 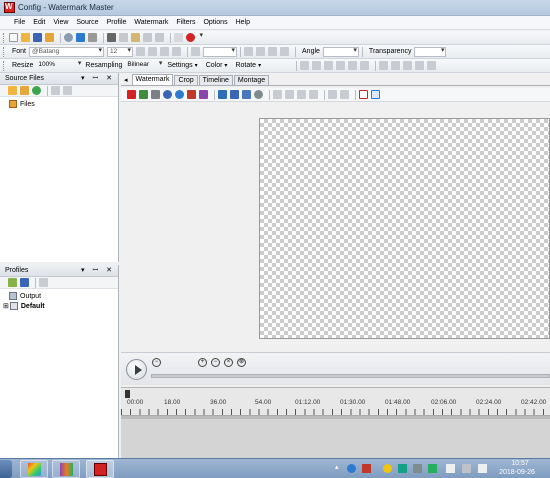 What do you see at coordinates (249, 51) in the screenshot?
I see `align-left-icon` at bounding box center [249, 51].